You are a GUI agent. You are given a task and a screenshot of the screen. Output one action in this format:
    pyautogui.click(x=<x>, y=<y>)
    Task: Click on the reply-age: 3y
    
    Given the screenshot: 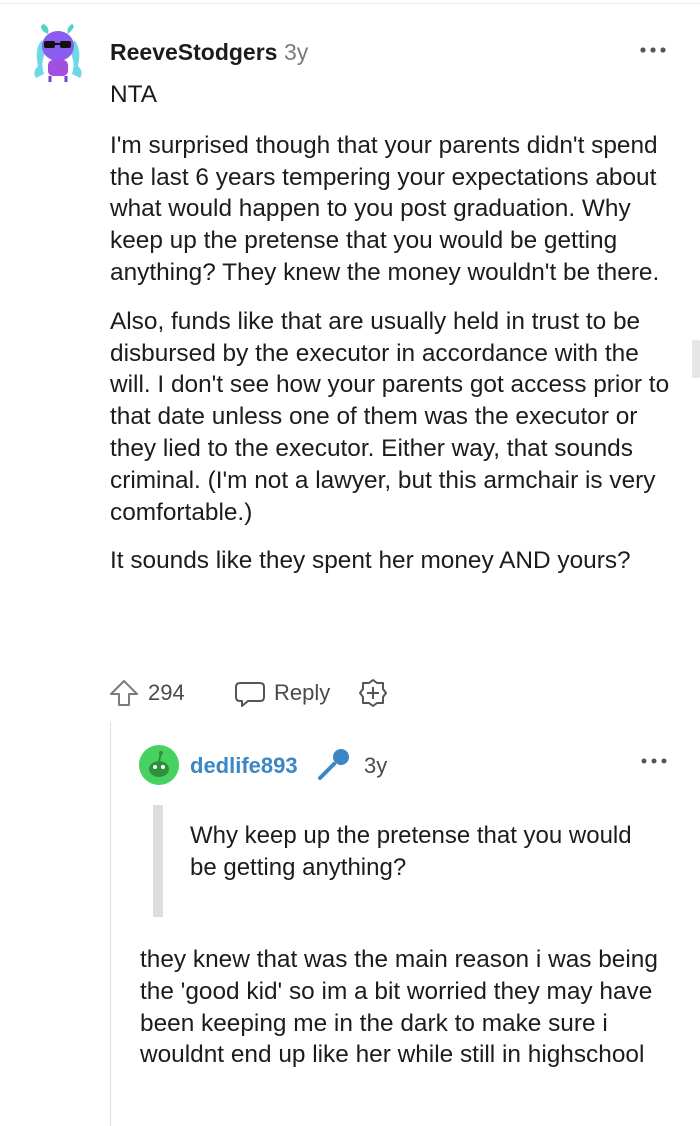 What is the action you would take?
    pyautogui.click(x=376, y=765)
    